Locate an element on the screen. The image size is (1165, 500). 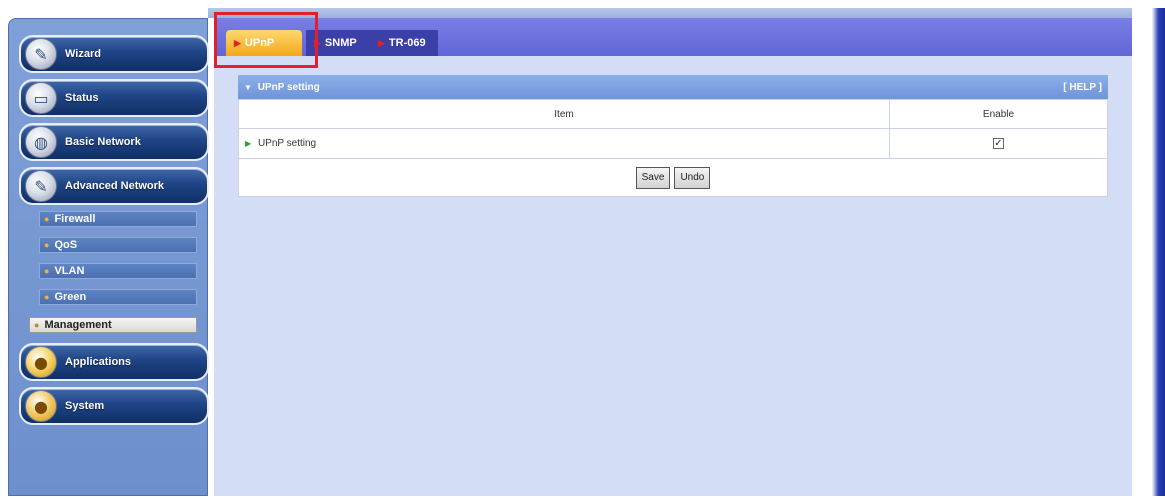
sidebar-item-label: Applications is located at coordinates (98, 362).